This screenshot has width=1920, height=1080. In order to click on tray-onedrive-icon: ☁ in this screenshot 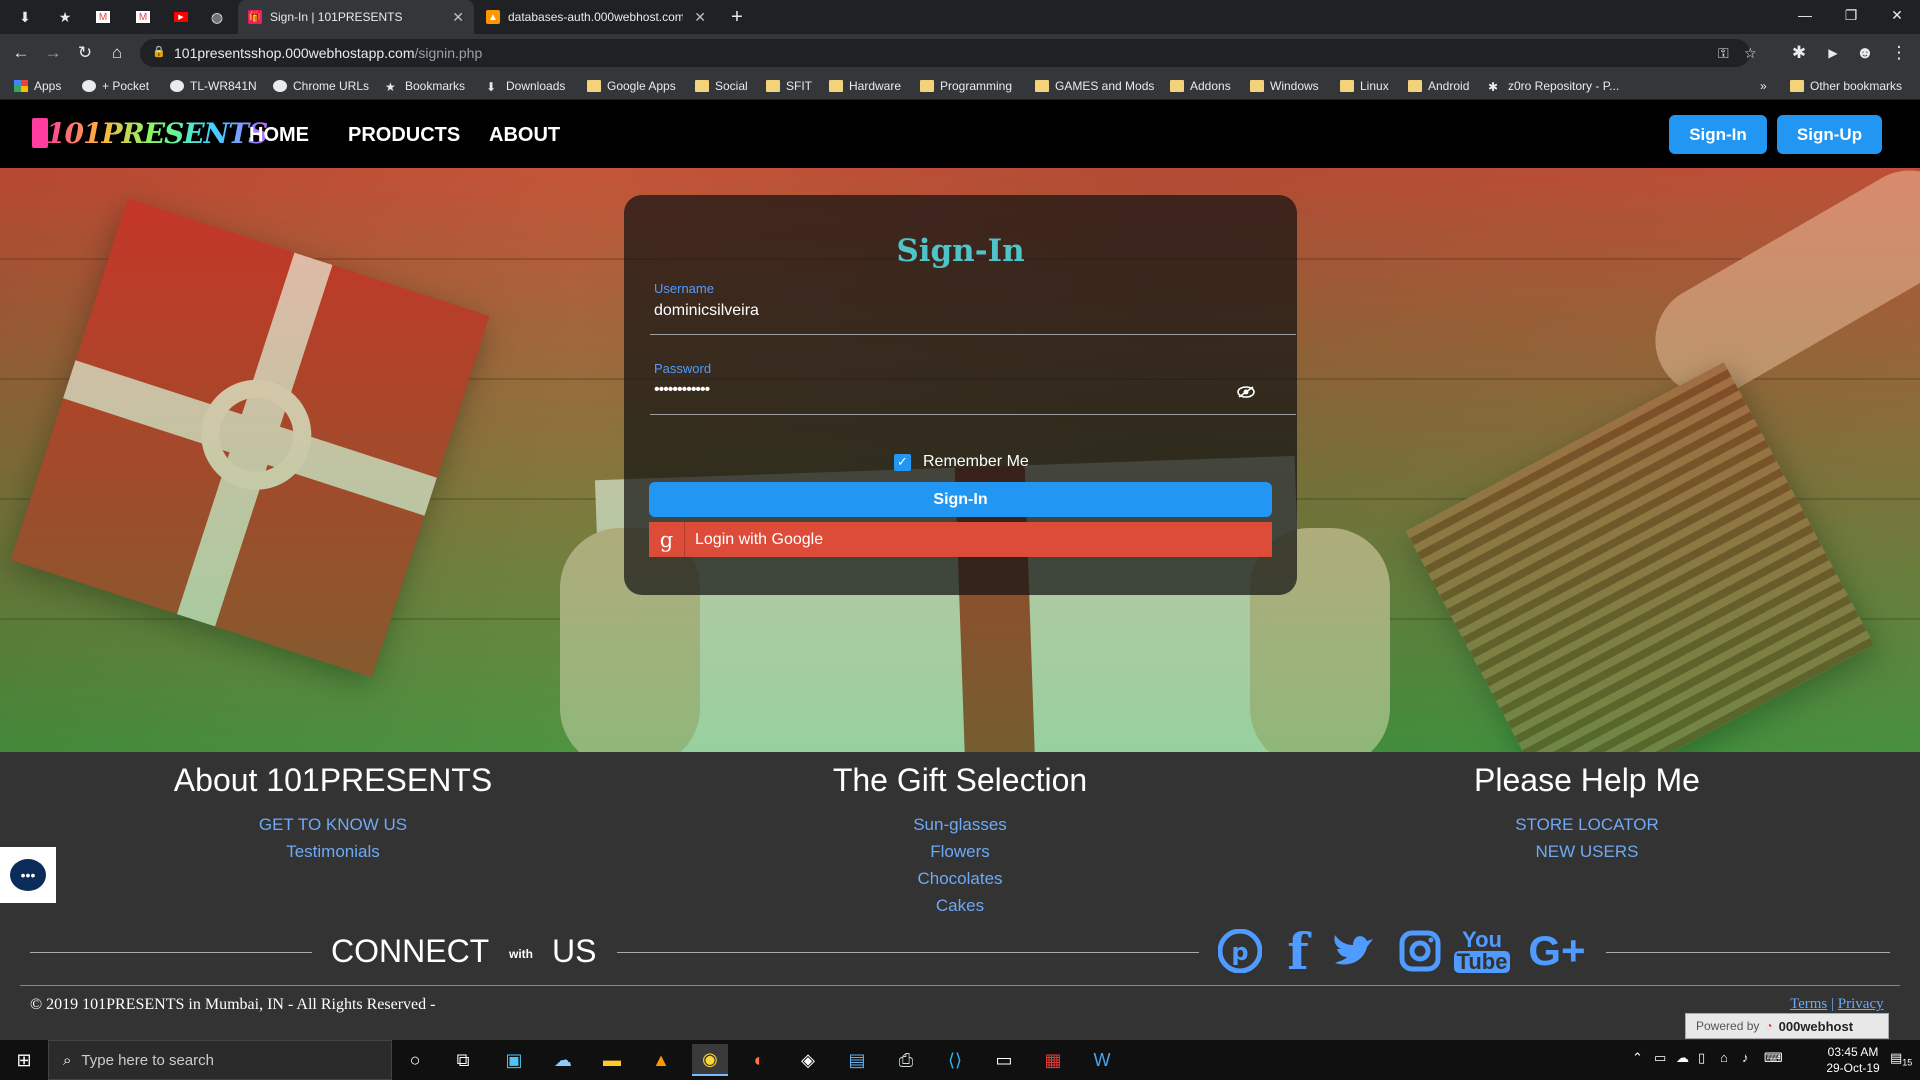, I will do `click(1682, 1058)`.